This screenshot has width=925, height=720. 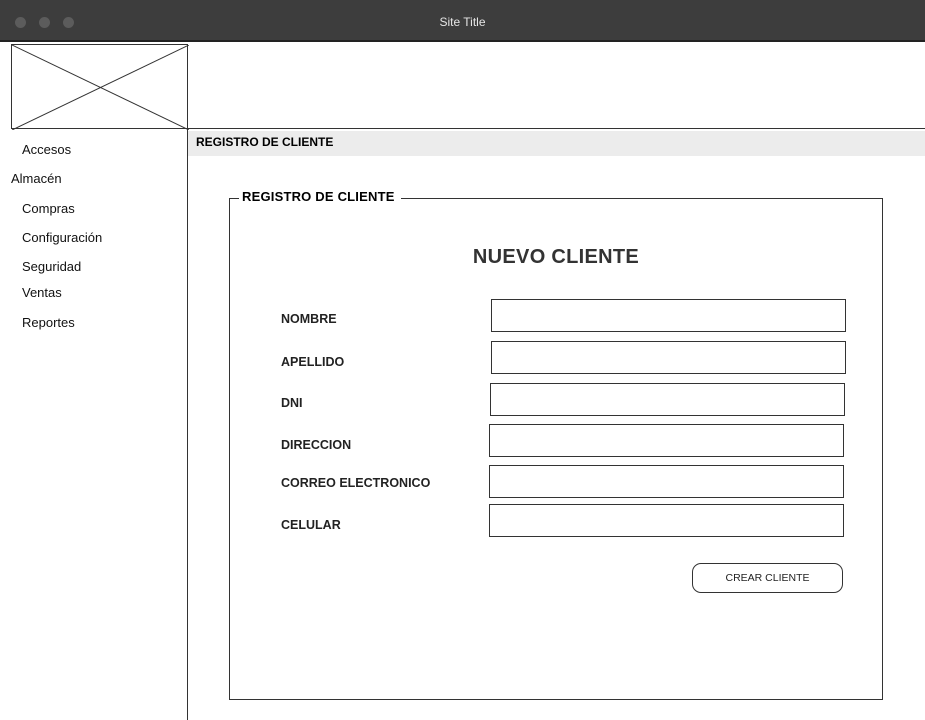 I want to click on apellido-label: APELLIDO, so click(x=313, y=362).